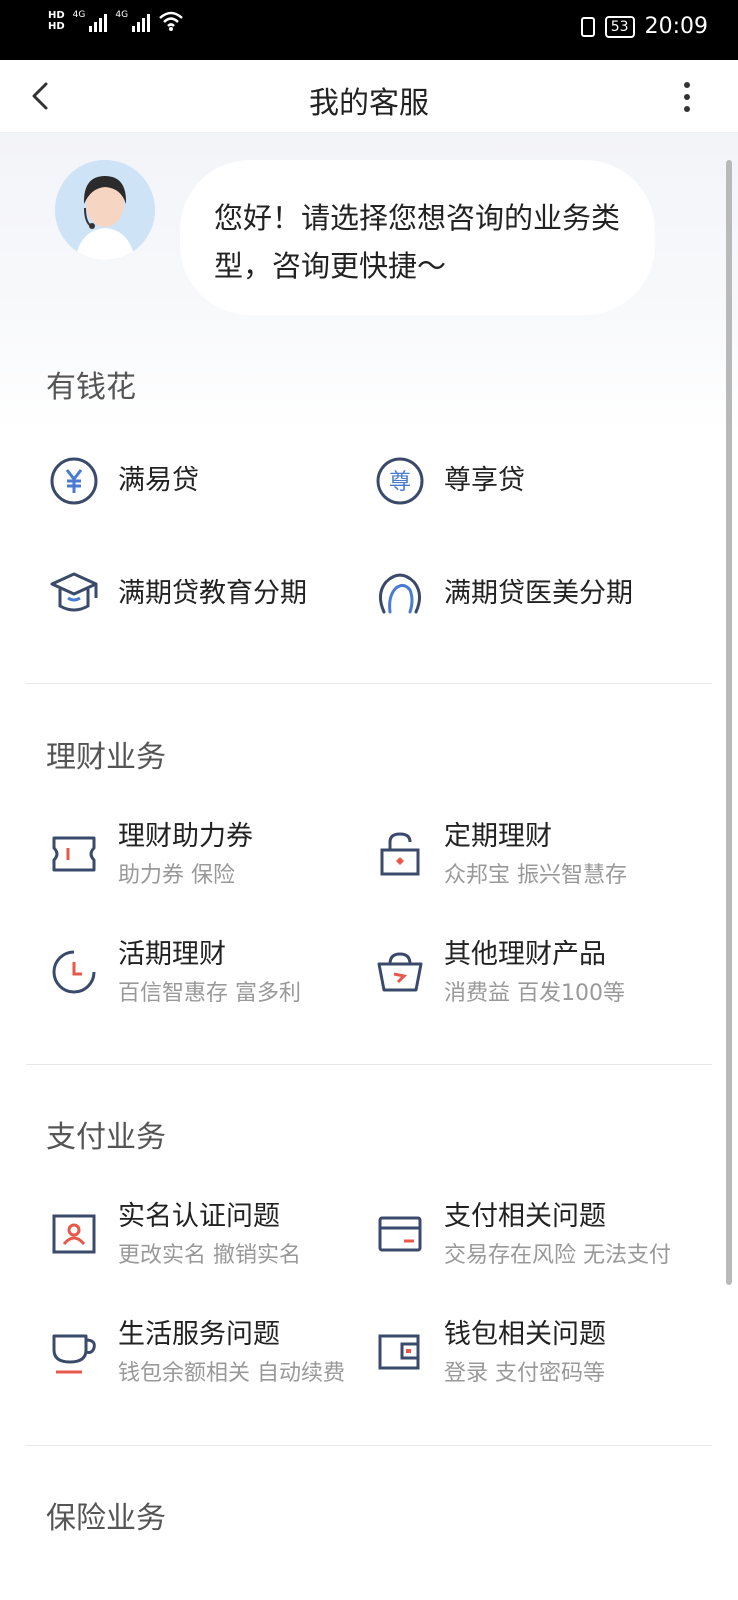 This screenshot has width=738, height=1600. What do you see at coordinates (524, 1373) in the screenshot?
I see `service-item-sub: 登录 支付密码等` at bounding box center [524, 1373].